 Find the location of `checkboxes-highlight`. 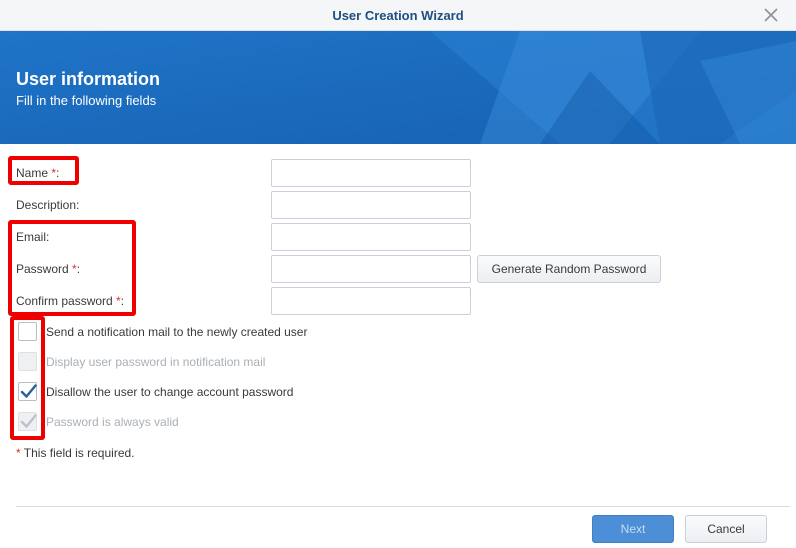

checkboxes-highlight is located at coordinates (27, 378).